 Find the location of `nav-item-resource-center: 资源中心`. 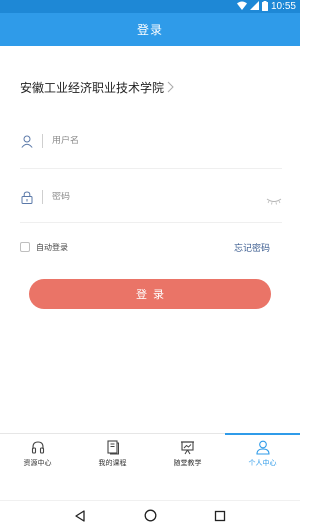

nav-item-resource-center: 资源中心 is located at coordinates (37, 453).